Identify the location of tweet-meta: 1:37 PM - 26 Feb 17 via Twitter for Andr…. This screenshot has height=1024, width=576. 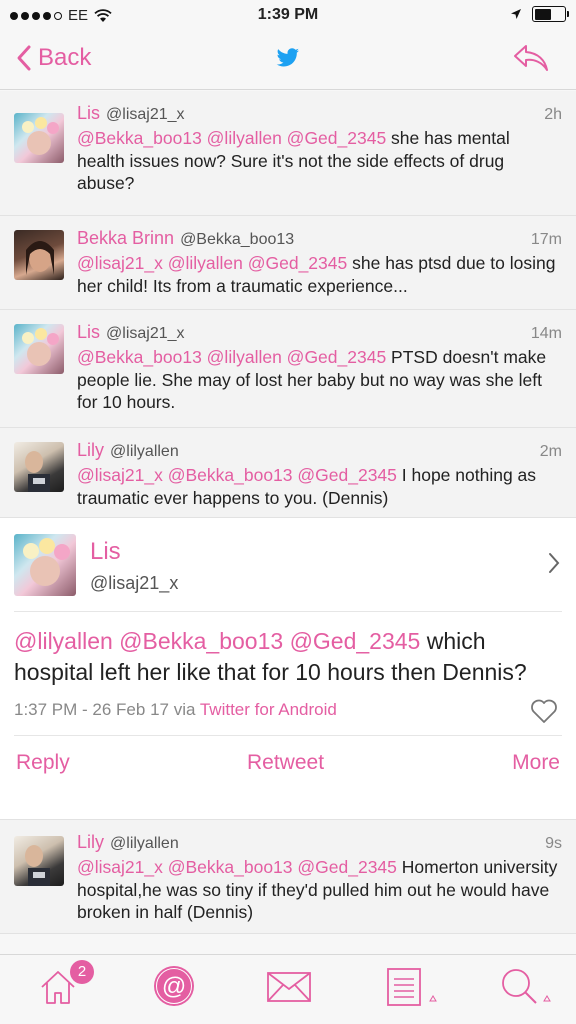
(288, 712).